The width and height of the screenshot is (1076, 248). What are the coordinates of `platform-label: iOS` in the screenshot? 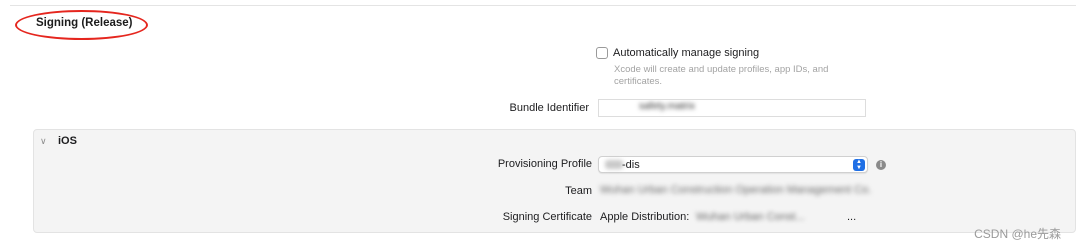 It's located at (67, 141).